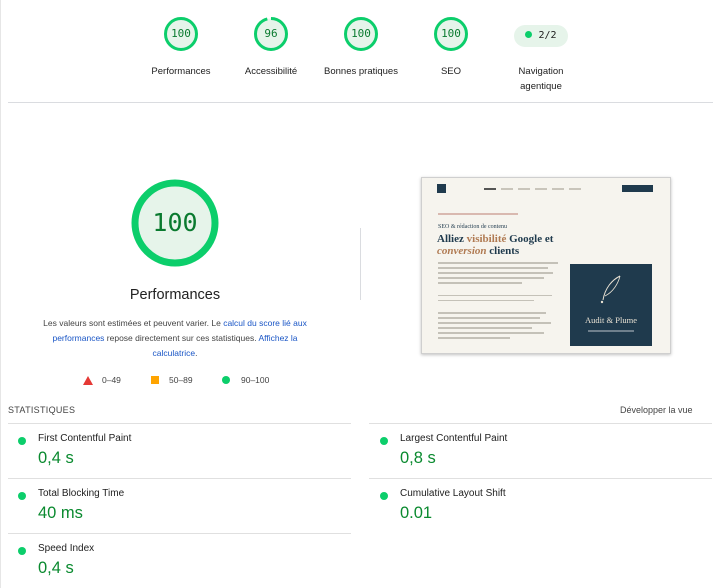 Image resolution: width=715 pixels, height=588 pixels. I want to click on metric-lcp: Largest Contentful Paint 0,8 s, so click(547, 453).